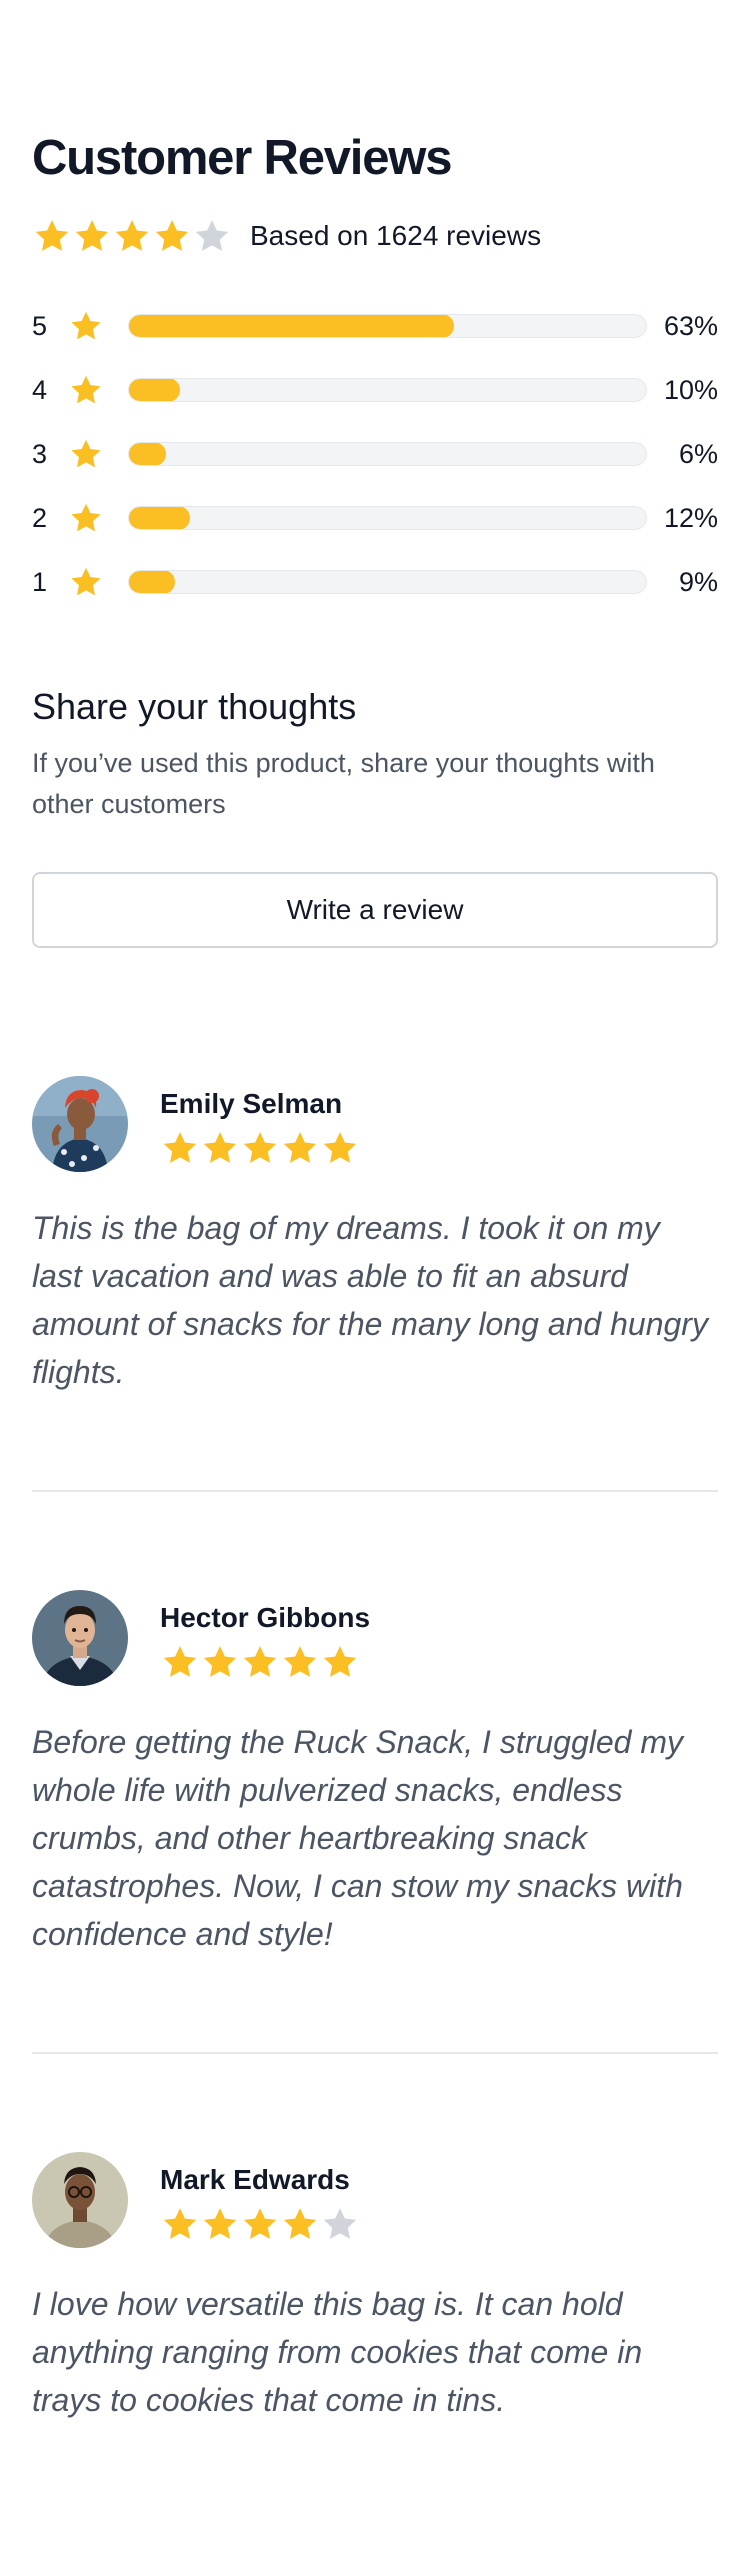 This screenshot has height=2552, width=750. Describe the element at coordinates (40, 454) in the screenshot. I see `rating-number: 3` at that location.